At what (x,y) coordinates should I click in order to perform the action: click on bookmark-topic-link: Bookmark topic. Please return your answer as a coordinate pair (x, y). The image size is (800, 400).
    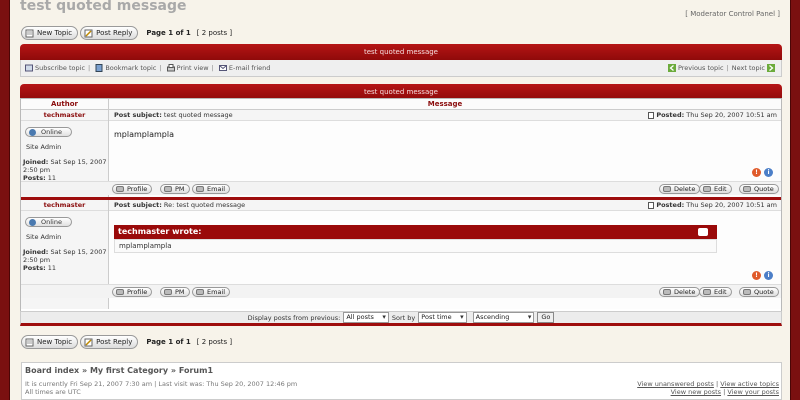
    Looking at the image, I should click on (130, 68).